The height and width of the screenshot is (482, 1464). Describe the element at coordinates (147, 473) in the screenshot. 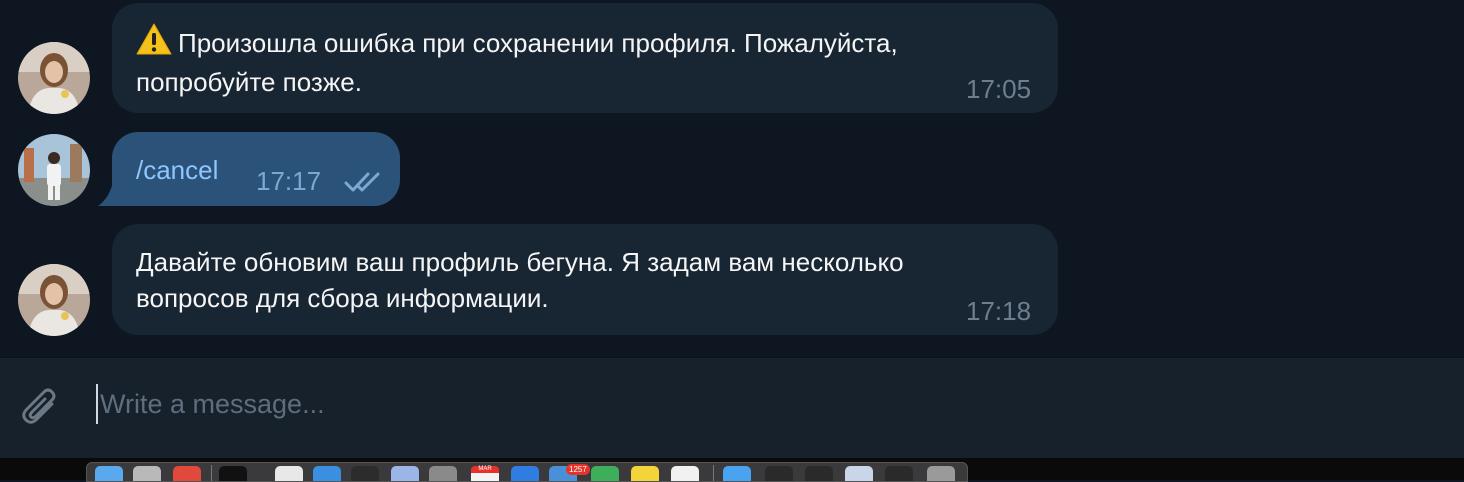

I see `launchpad-icon` at that location.